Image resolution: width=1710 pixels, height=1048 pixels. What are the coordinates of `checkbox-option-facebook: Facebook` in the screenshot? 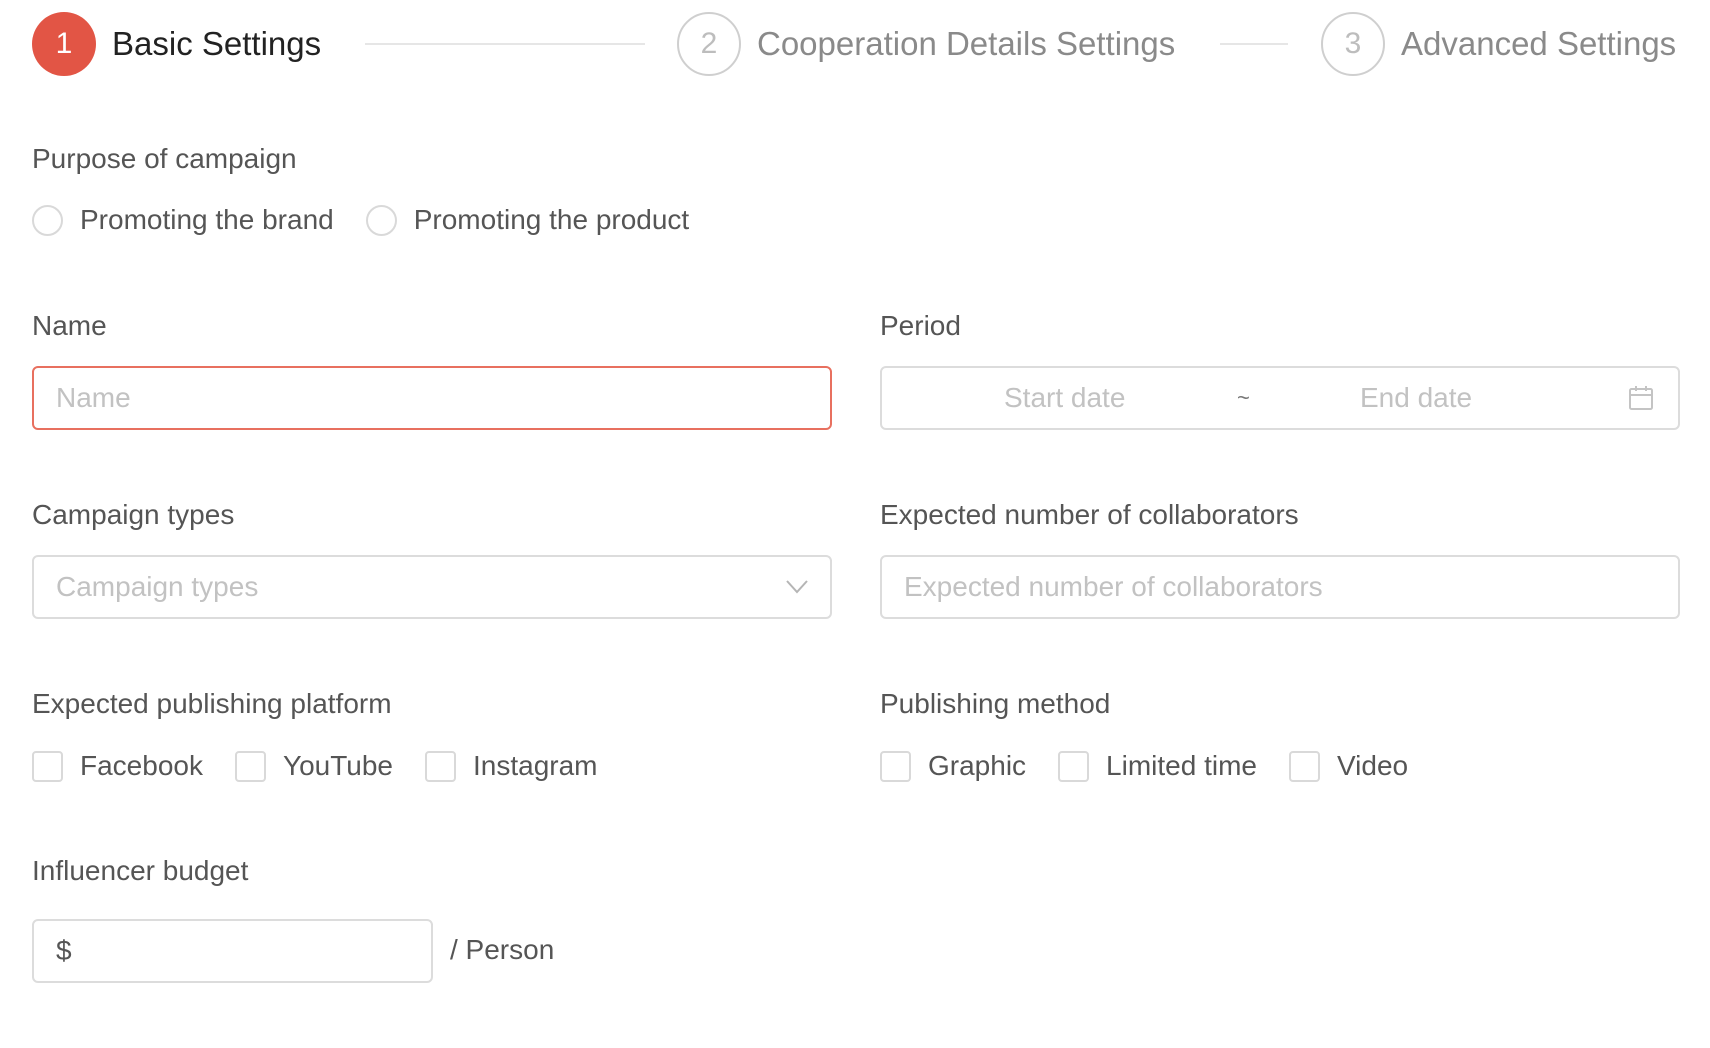 It's located at (117, 766).